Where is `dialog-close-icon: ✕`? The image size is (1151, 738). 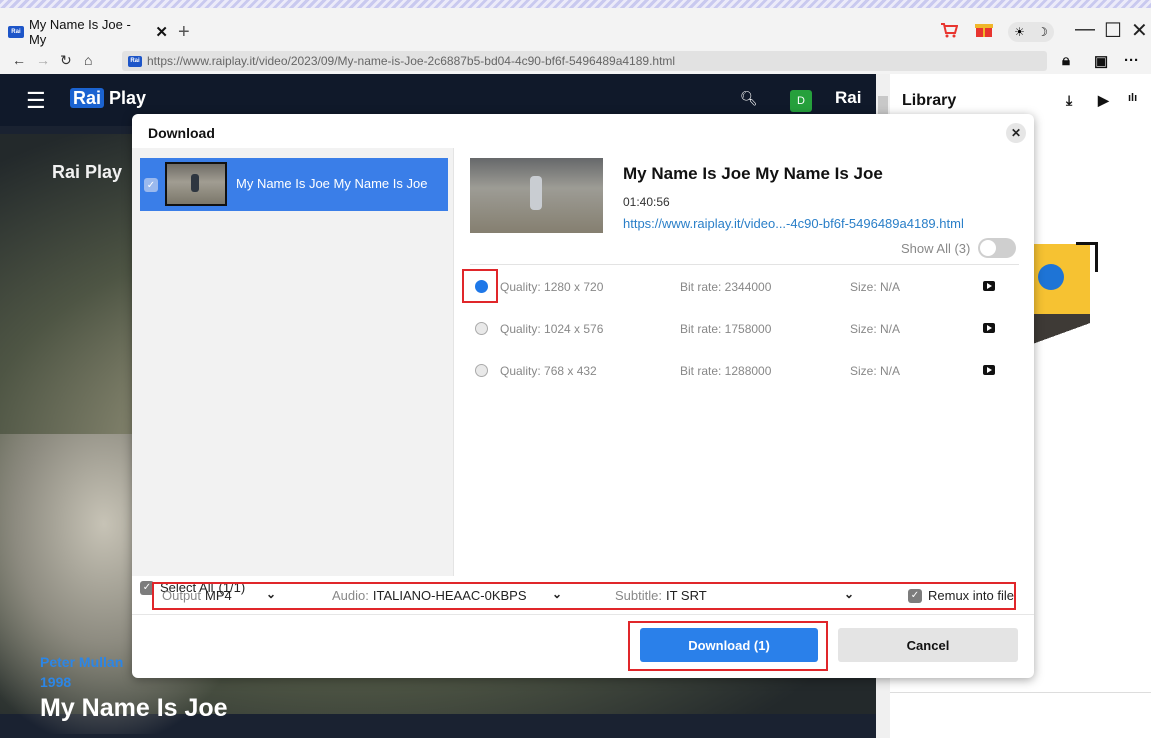
dialog-close-icon: ✕ is located at coordinates (1016, 133).